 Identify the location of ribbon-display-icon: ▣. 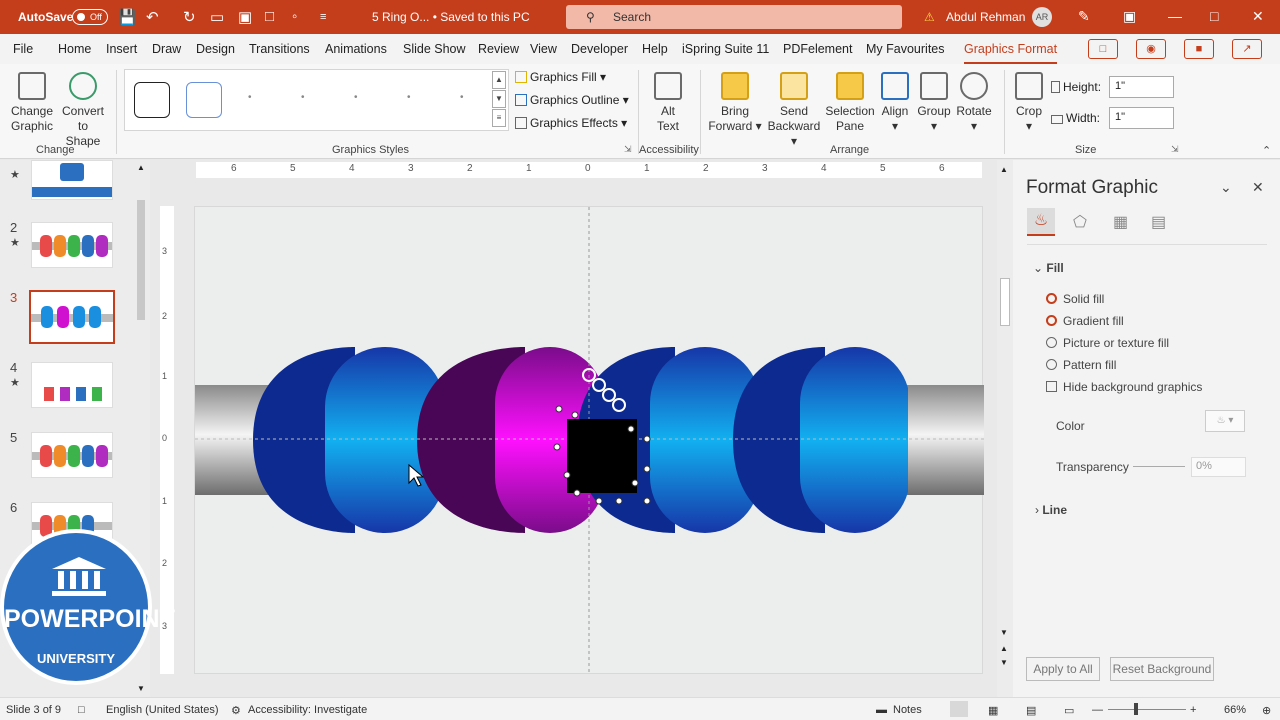
(1129, 16).